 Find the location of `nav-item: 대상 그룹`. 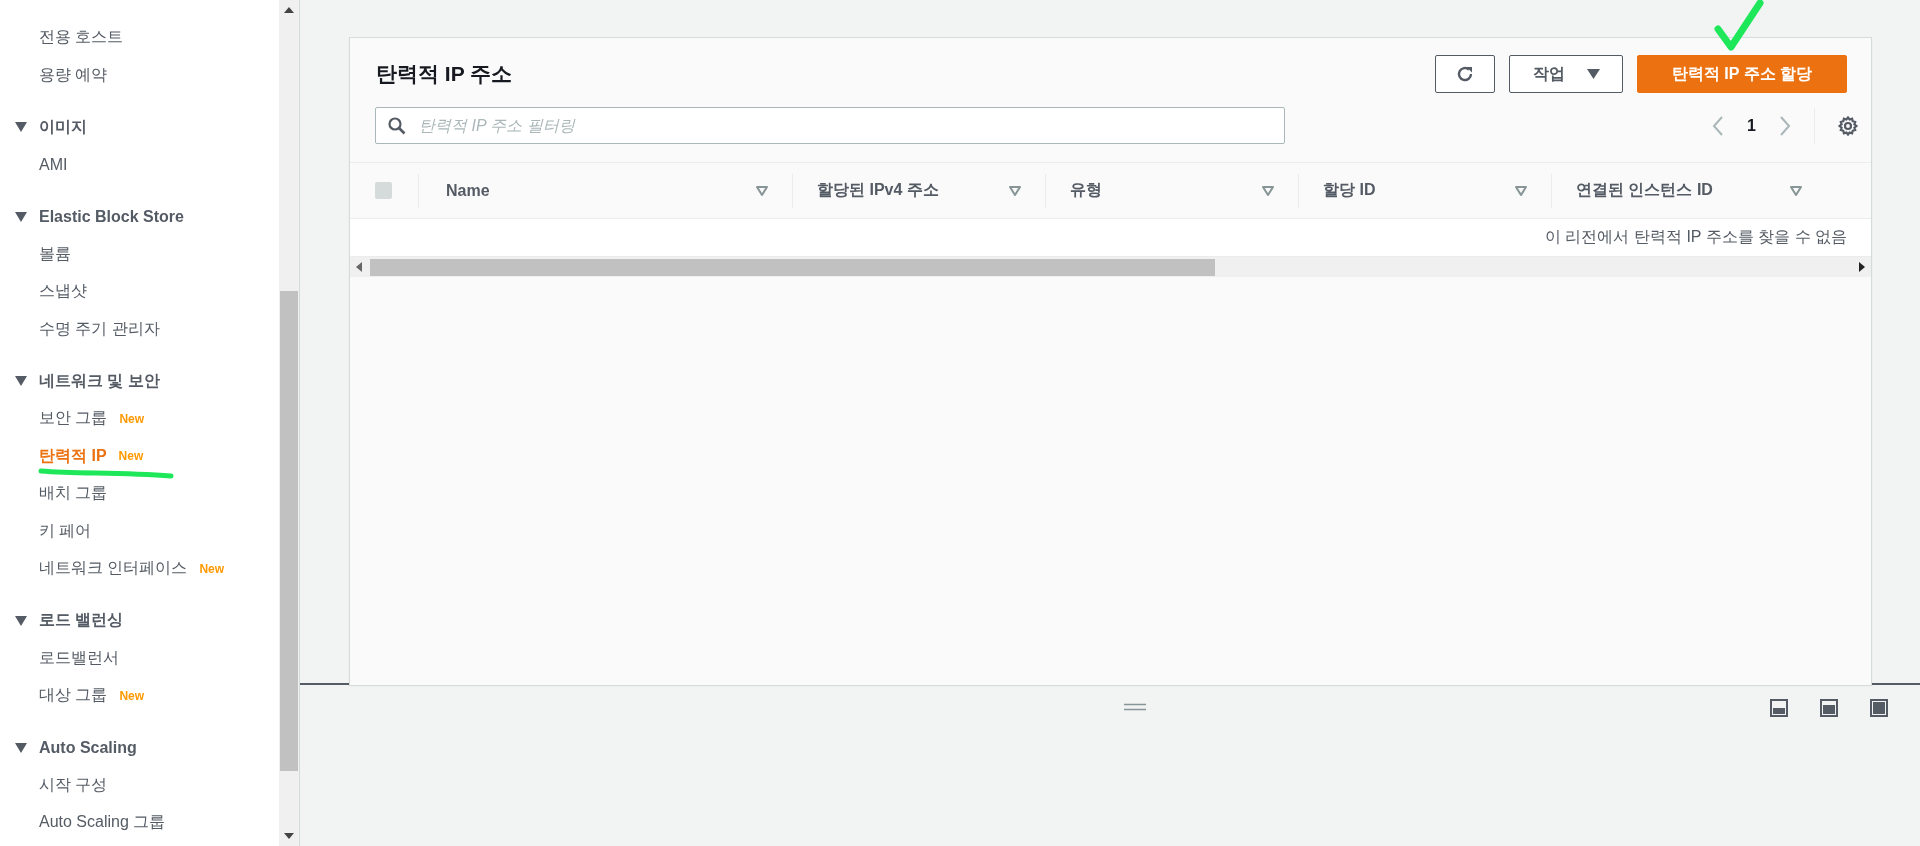

nav-item: 대상 그룹 is located at coordinates (73, 696).